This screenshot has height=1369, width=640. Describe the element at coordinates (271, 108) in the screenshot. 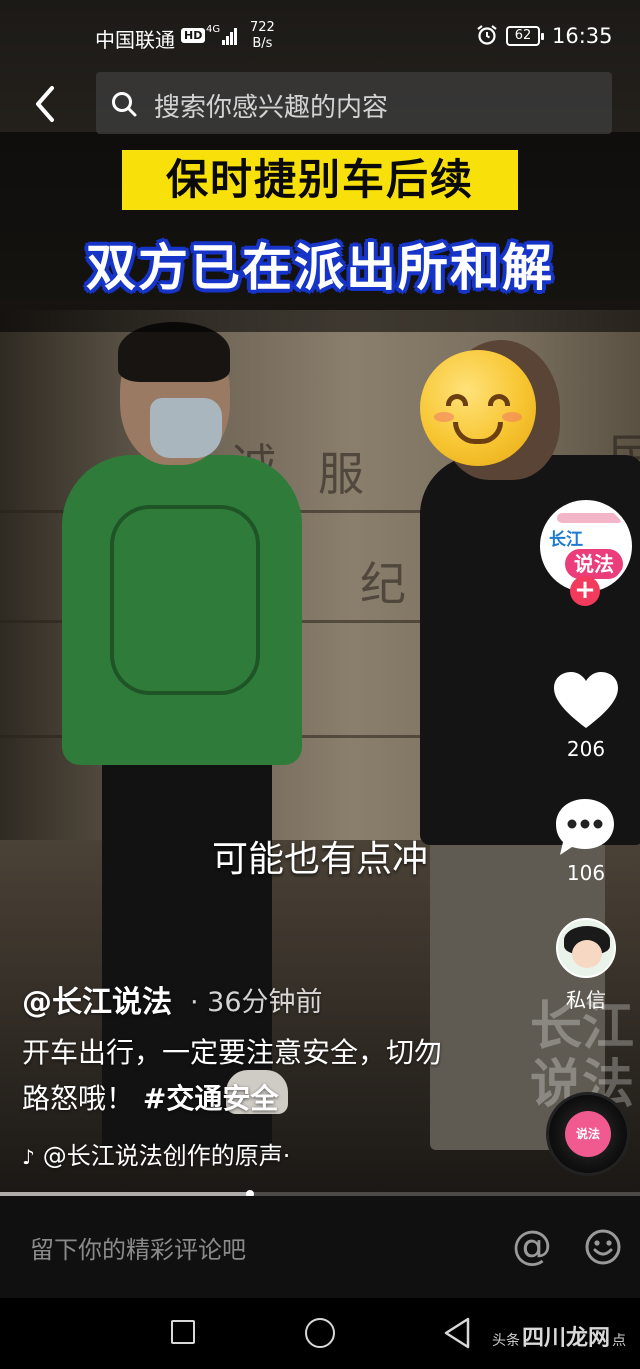

I see `search-placeholder: 搜索你感兴趣的内容` at that location.